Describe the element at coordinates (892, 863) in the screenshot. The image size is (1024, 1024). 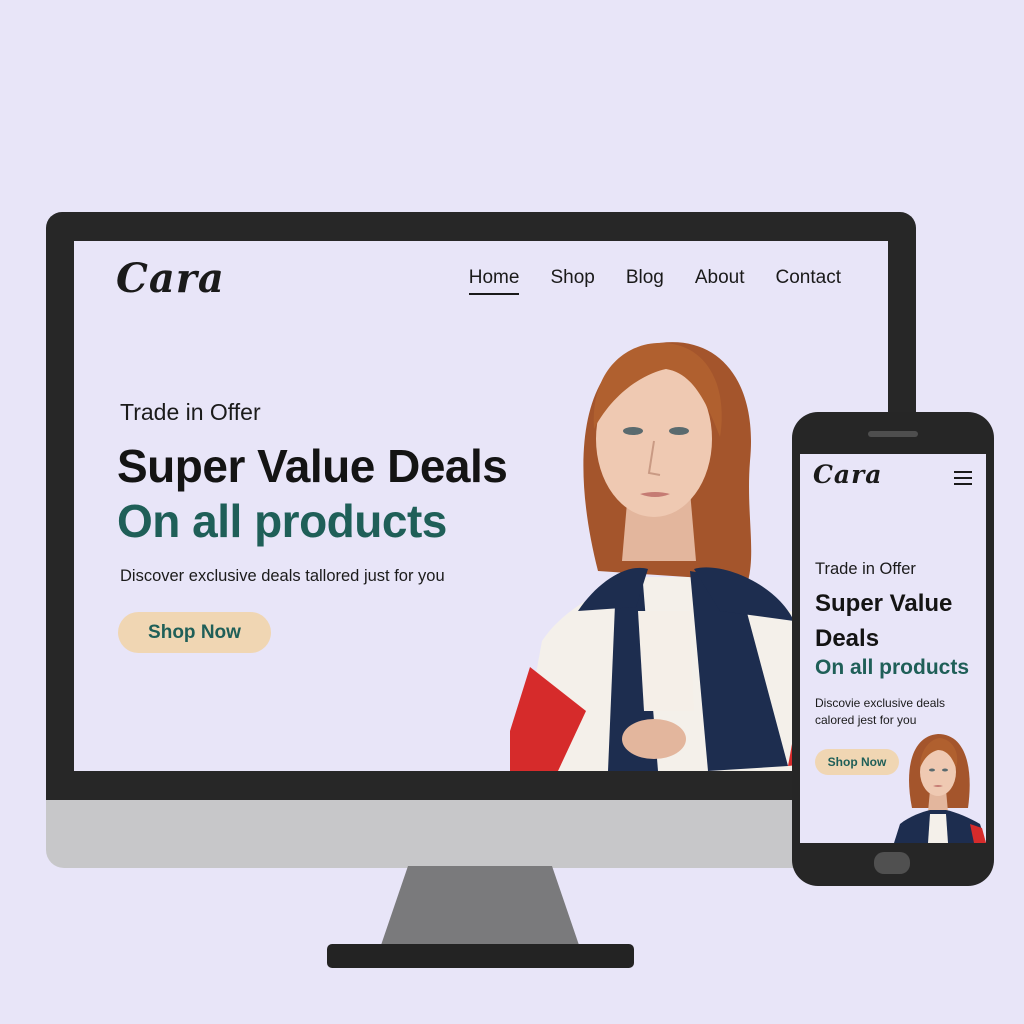
I see `phone-home-button` at that location.